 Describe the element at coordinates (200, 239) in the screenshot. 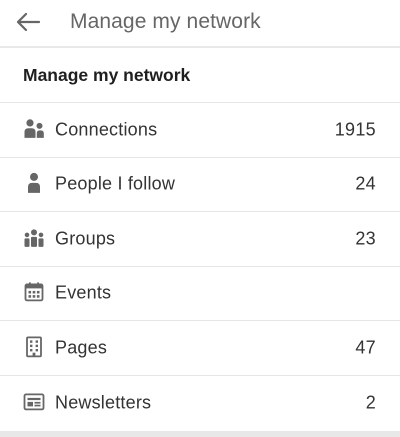

I see `list-item-groups: Groups 23` at that location.